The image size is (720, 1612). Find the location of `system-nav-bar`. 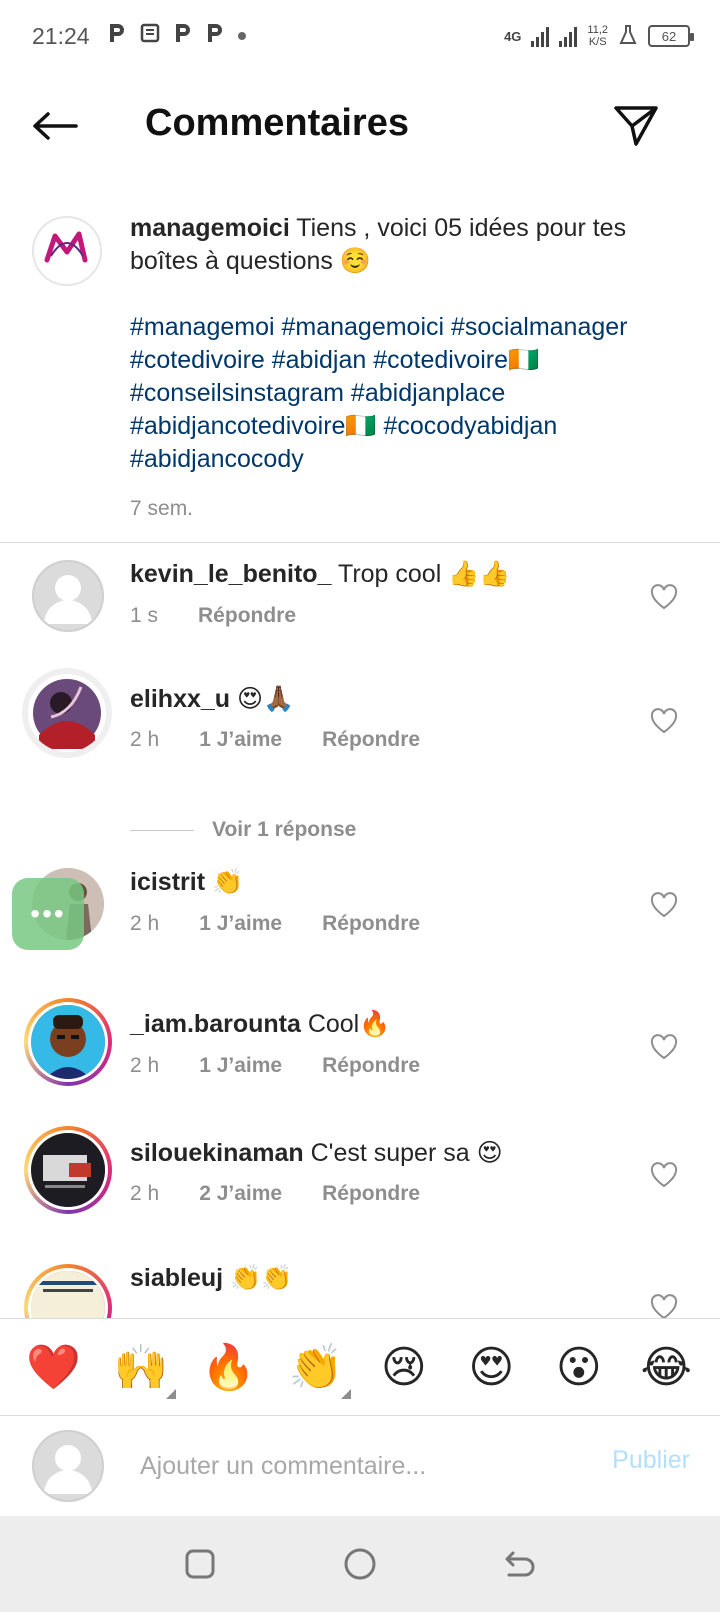

system-nav-bar is located at coordinates (360, 1564).